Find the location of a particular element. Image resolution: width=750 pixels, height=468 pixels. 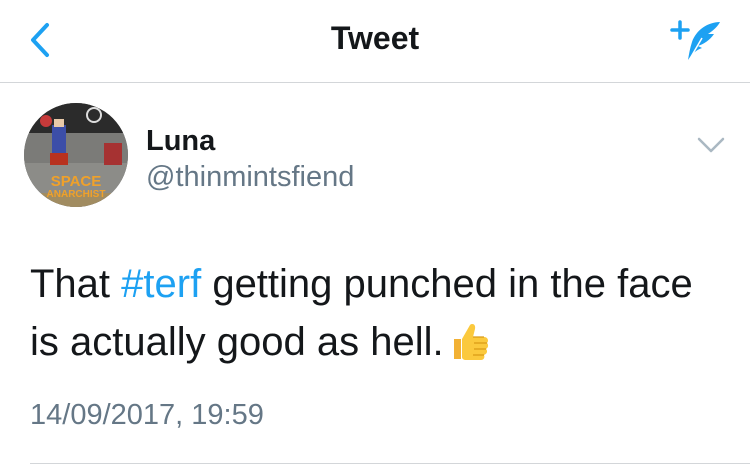

chevron-down-icon is located at coordinates (711, 145).